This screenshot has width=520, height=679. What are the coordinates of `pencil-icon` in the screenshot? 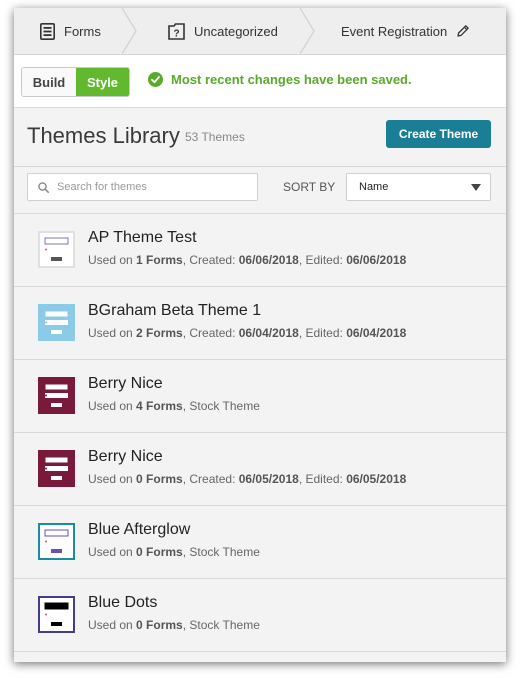 It's located at (463, 31).